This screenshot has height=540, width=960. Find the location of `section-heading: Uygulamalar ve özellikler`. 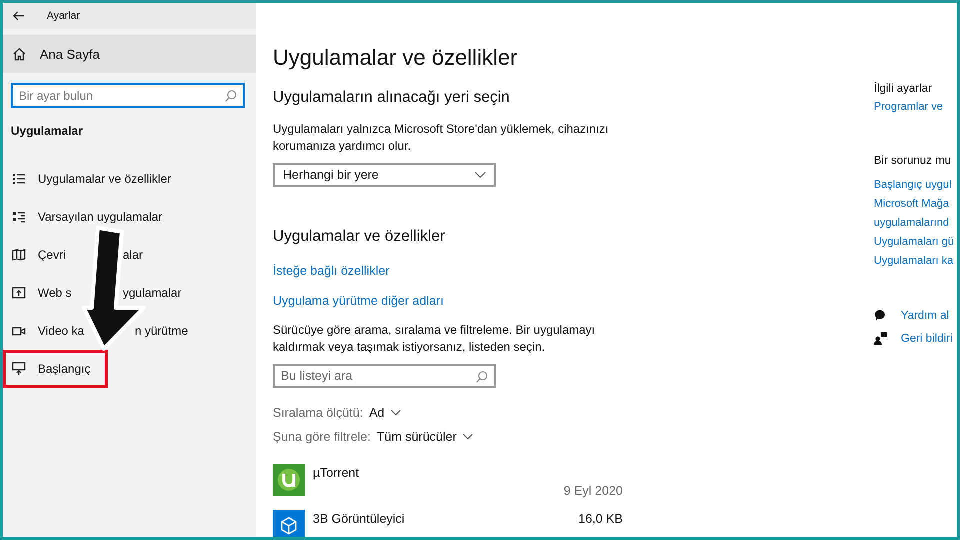

section-heading: Uygulamalar ve özellikler is located at coordinates (359, 237).